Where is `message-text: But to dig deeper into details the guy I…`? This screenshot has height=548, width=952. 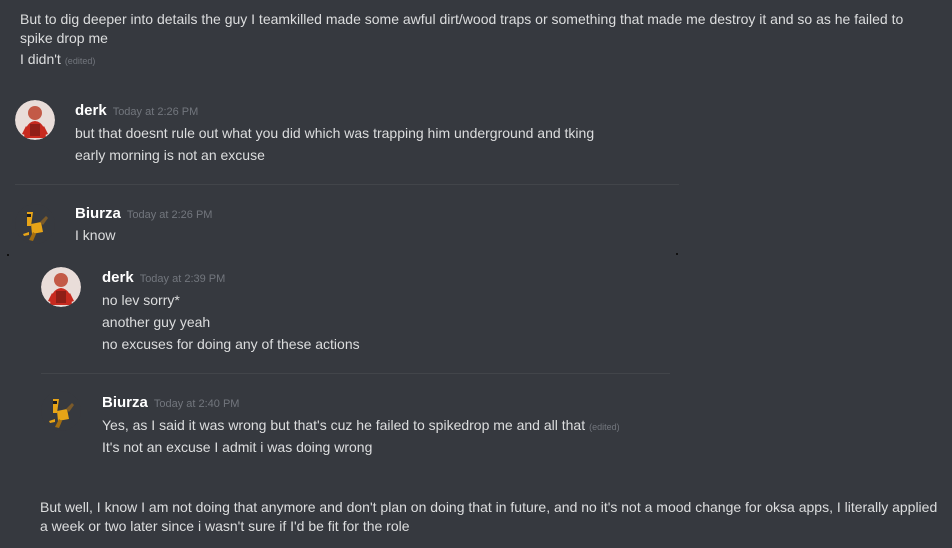 message-text: But to dig deeper into details the guy I… is located at coordinates (462, 19).